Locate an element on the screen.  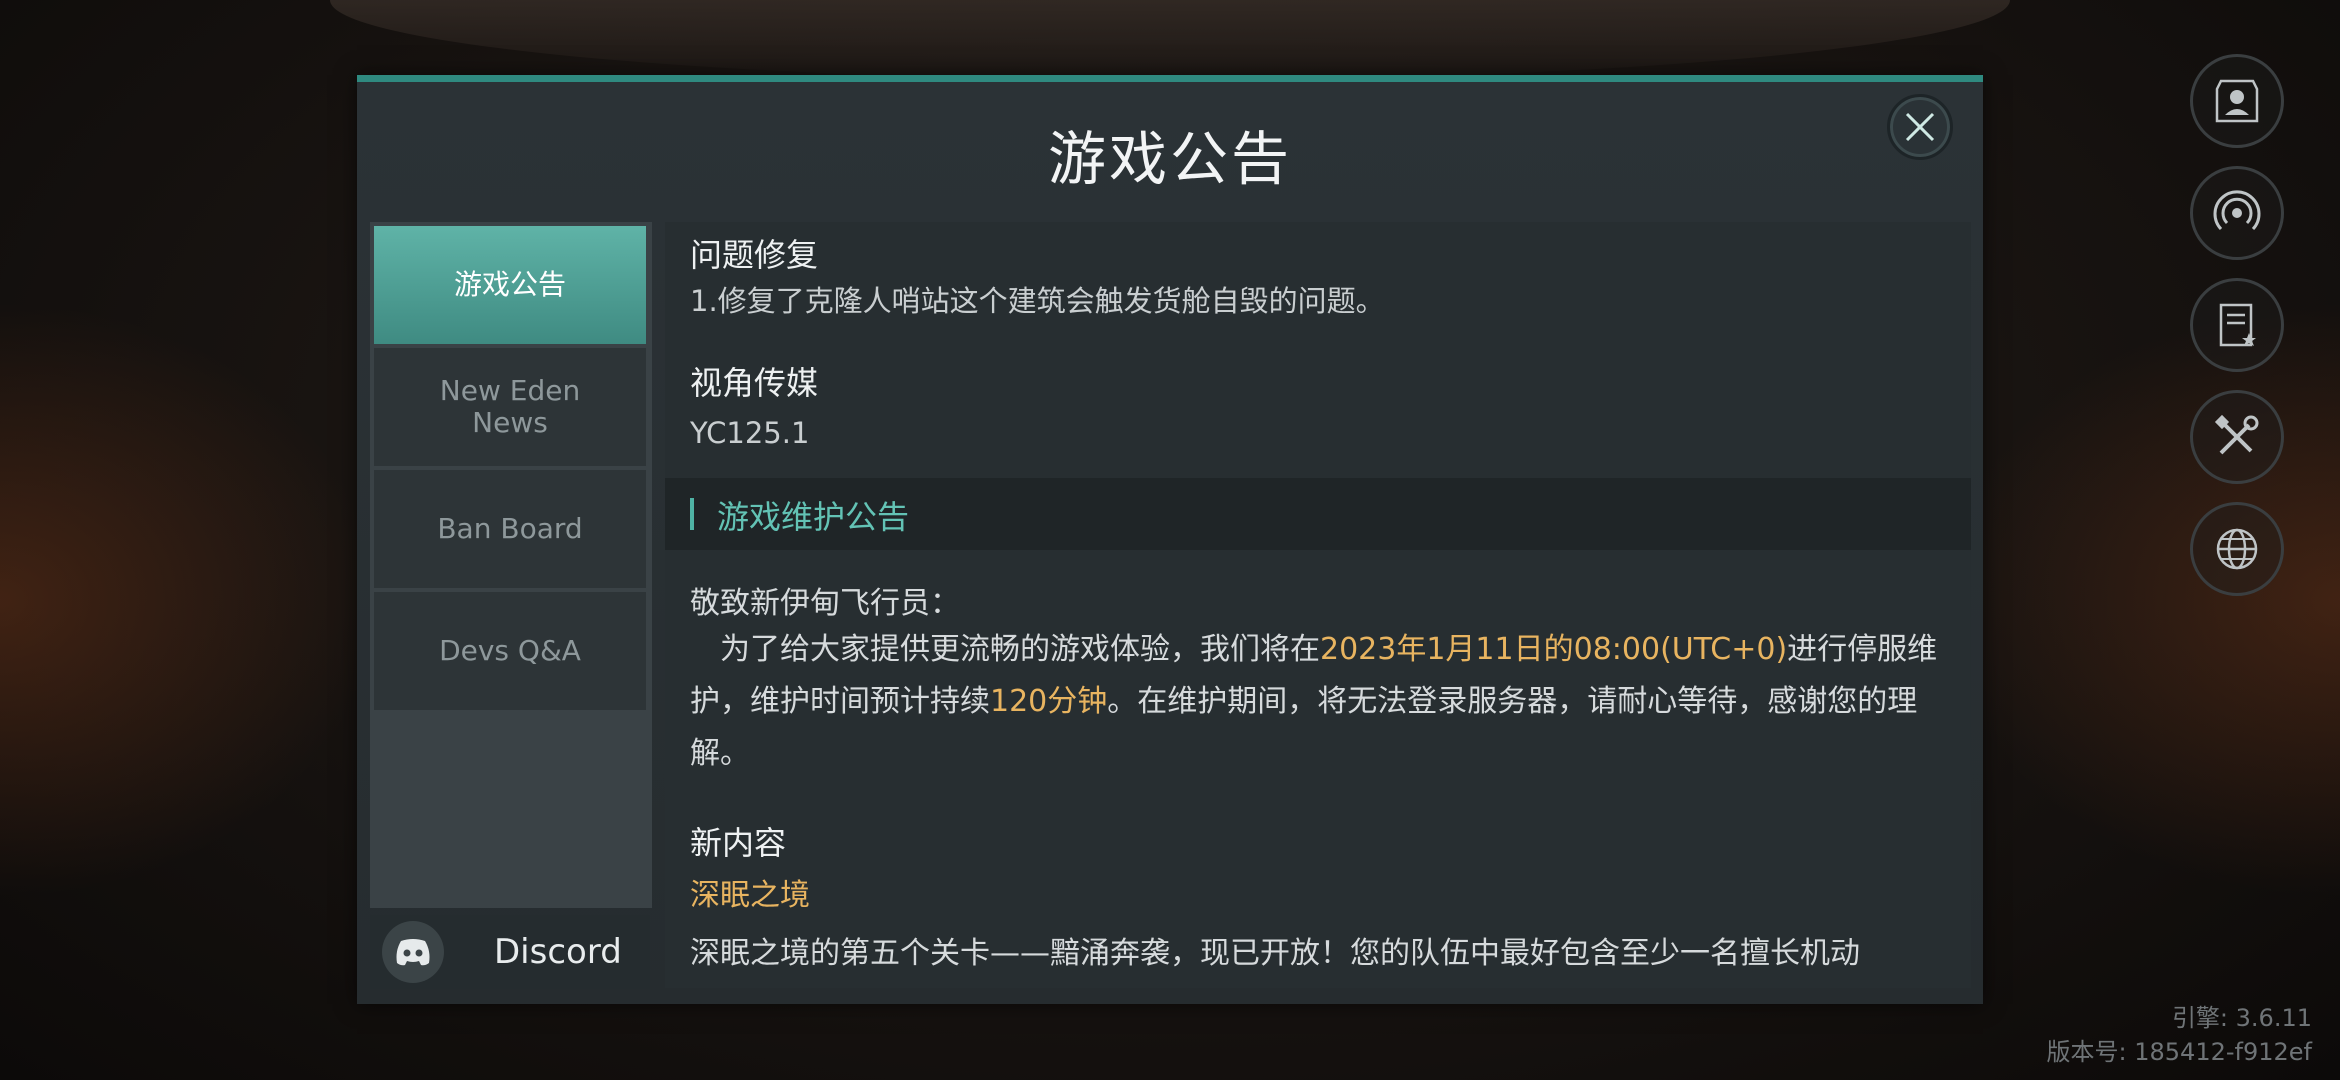
maintenance-time: 2023年1月11日的08:00(UTC+0) is located at coordinates (1554, 649).